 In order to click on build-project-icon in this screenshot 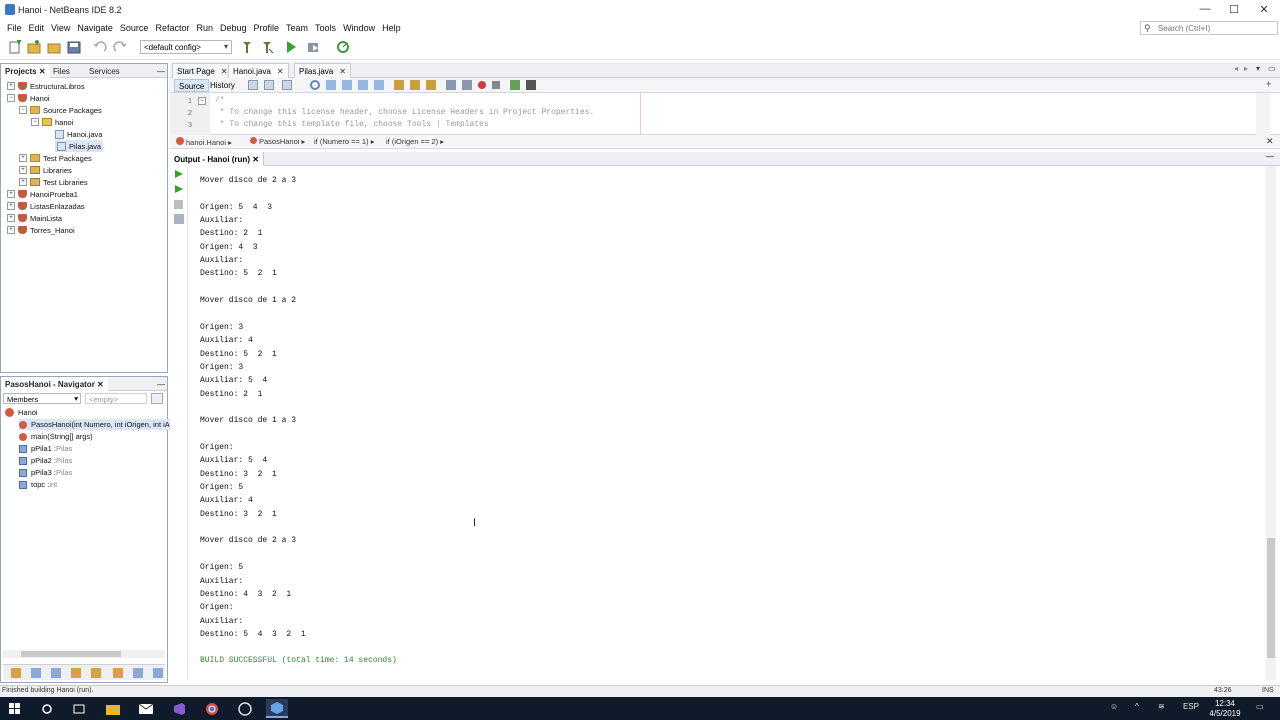, I will do `click(248, 48)`.